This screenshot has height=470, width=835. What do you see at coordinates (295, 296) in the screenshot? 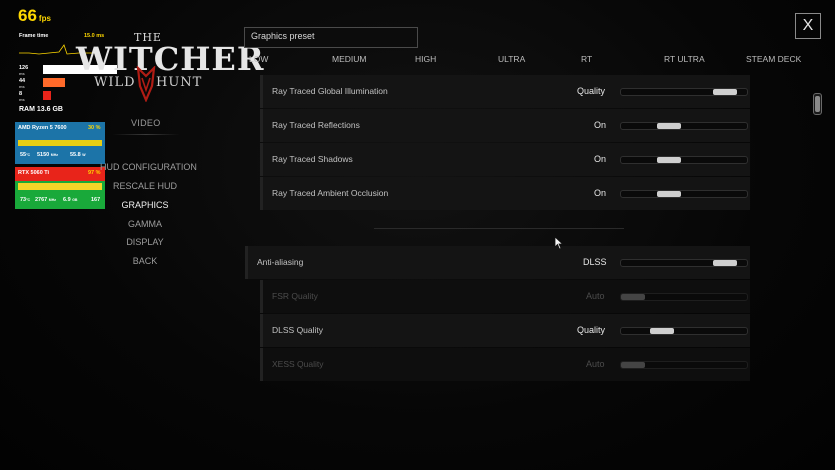
I see `setting-name: FSR Quality` at bounding box center [295, 296].